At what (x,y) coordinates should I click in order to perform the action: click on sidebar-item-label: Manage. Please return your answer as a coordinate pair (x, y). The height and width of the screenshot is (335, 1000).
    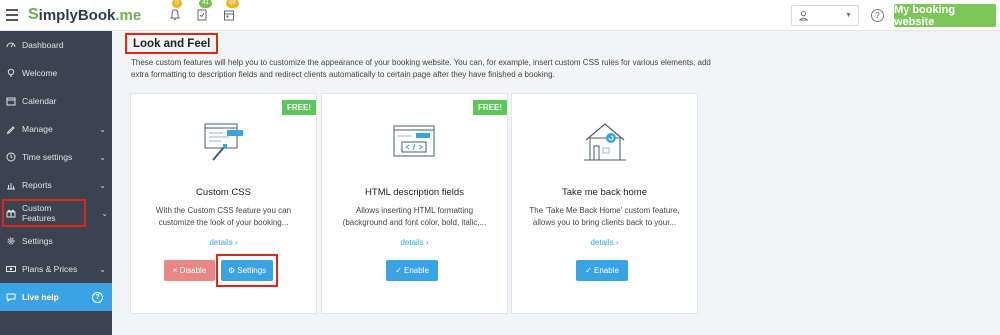
    Looking at the image, I should click on (37, 129).